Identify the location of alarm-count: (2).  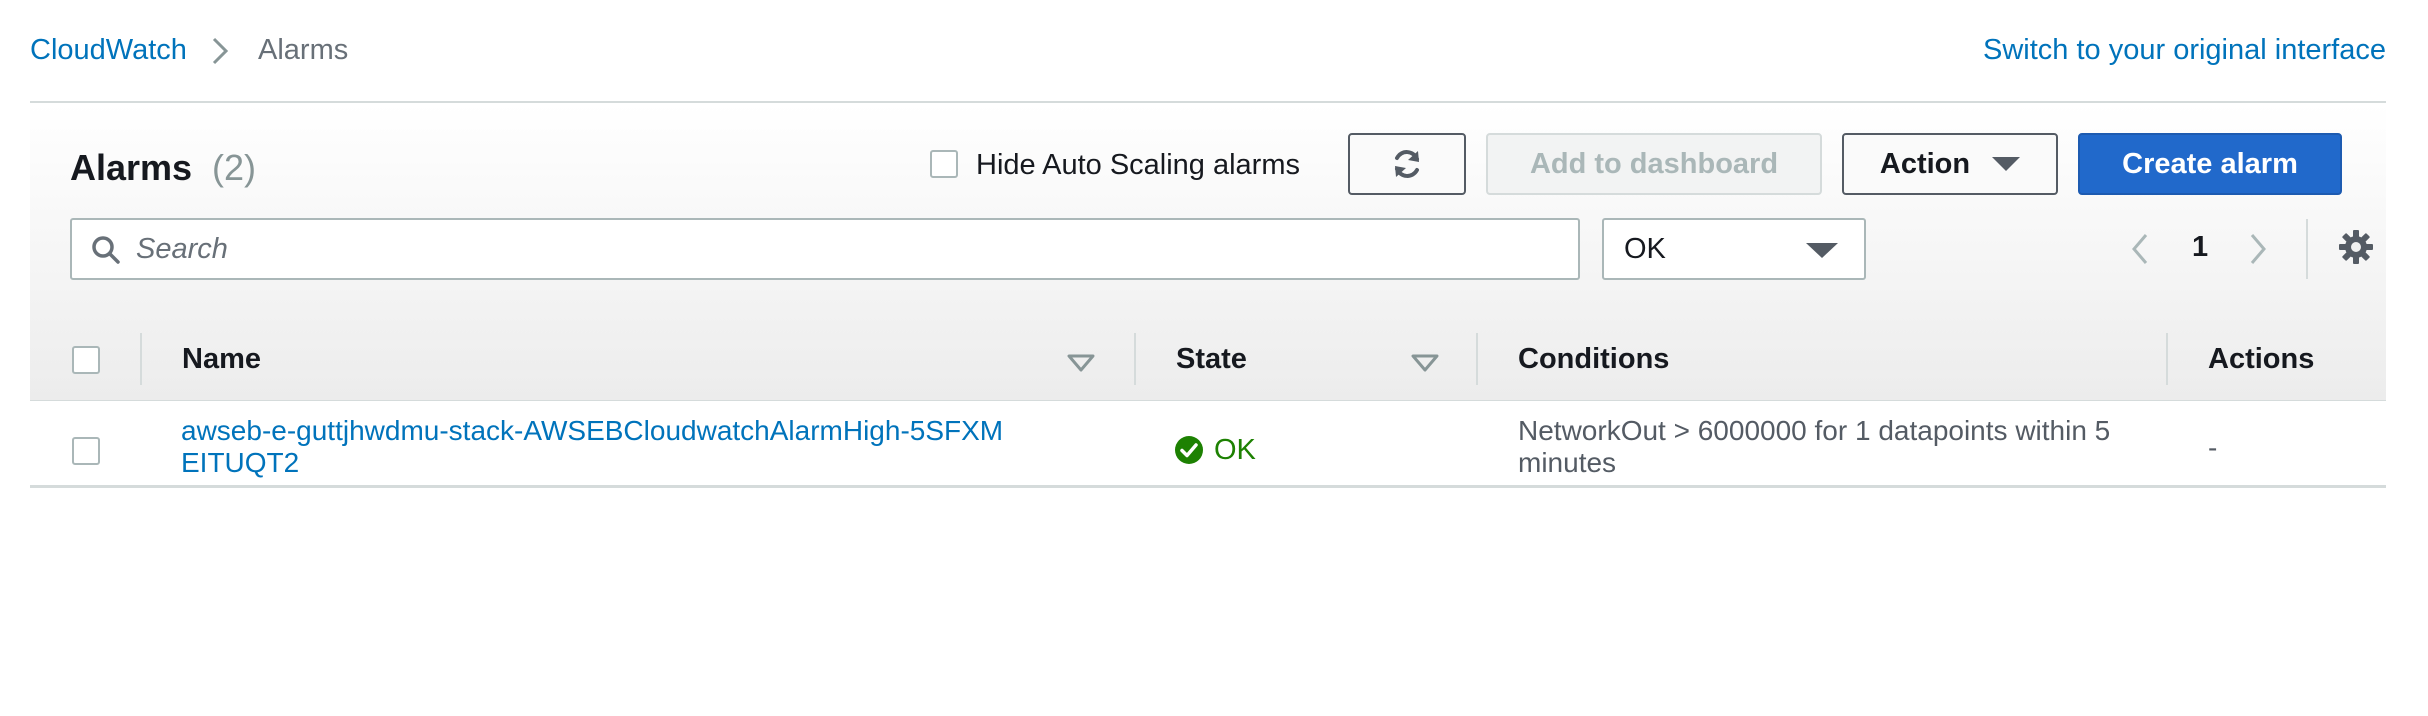
(234, 167).